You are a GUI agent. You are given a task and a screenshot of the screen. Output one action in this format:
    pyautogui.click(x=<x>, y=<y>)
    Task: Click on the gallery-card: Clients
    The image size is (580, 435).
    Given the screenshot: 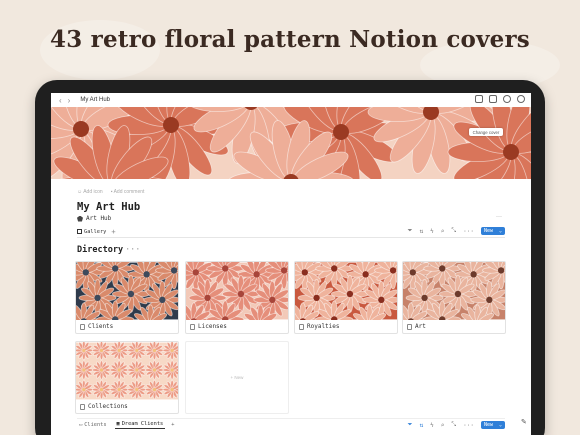 What is the action you would take?
    pyautogui.click(x=127, y=297)
    